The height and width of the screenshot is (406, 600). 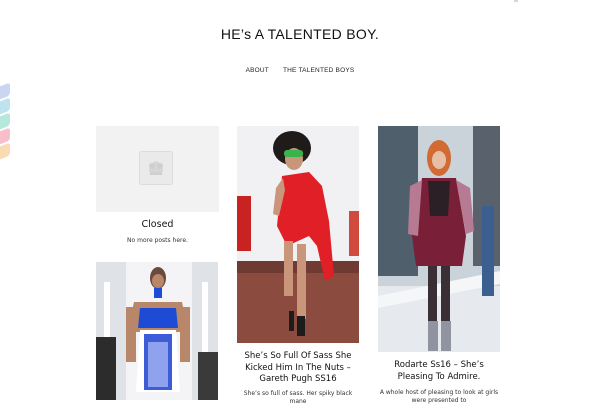 I want to click on share-stack-icon, so click(x=6, y=122).